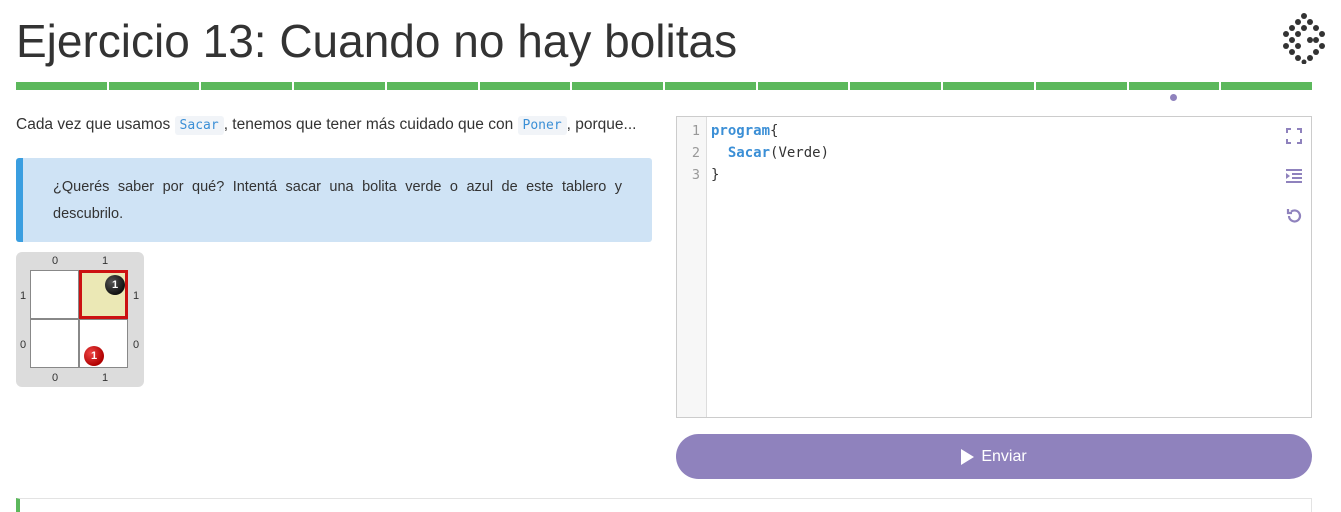 The height and width of the screenshot is (512, 1341). Describe the element at coordinates (692, 267) in the screenshot. I see `editor-gutter: 1 2 3` at that location.